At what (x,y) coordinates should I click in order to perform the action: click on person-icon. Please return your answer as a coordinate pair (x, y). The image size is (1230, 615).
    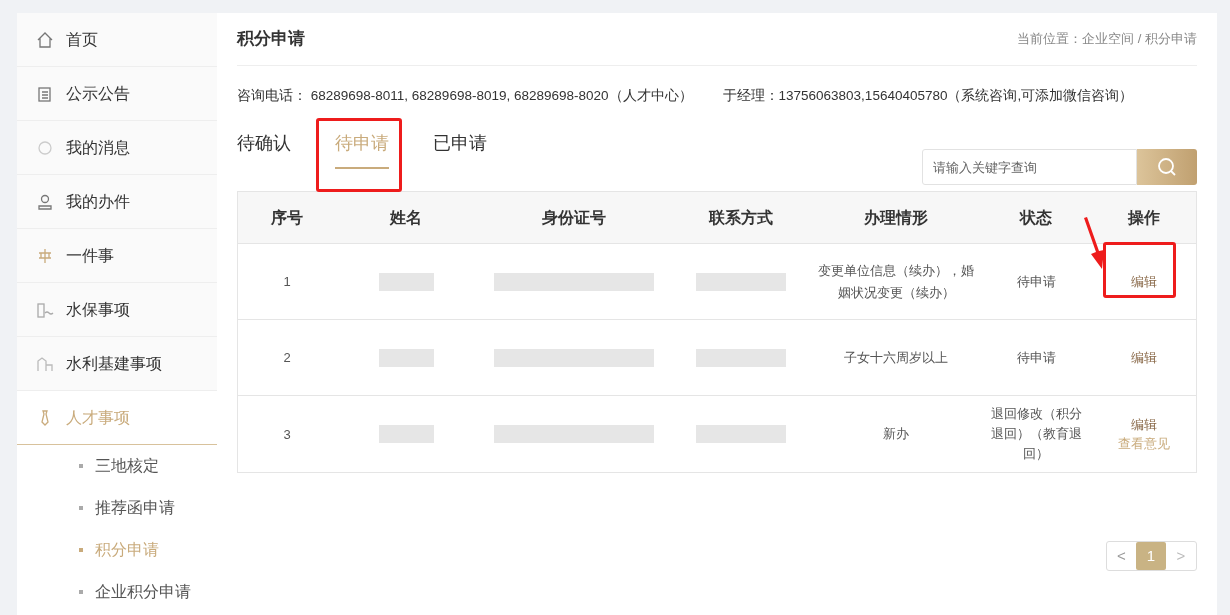
    Looking at the image, I should click on (45, 201).